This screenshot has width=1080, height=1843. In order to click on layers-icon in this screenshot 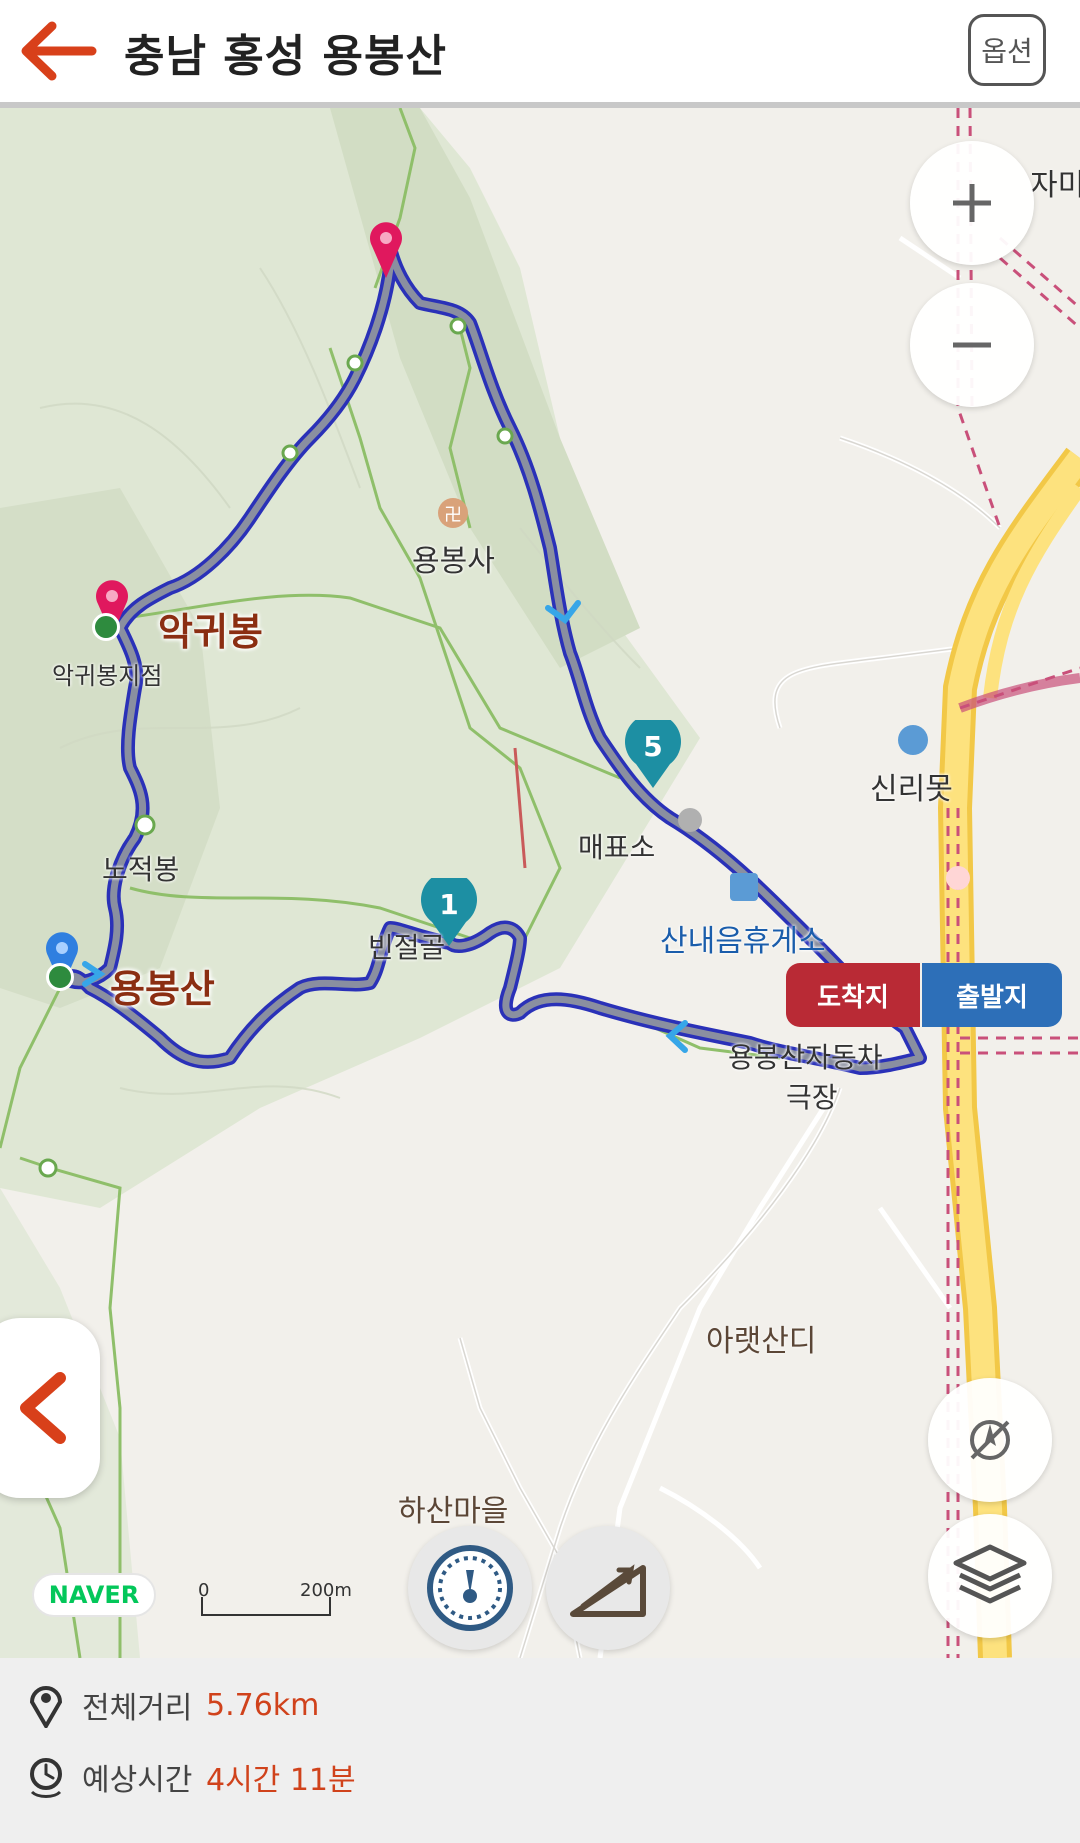, I will do `click(990, 1574)`.